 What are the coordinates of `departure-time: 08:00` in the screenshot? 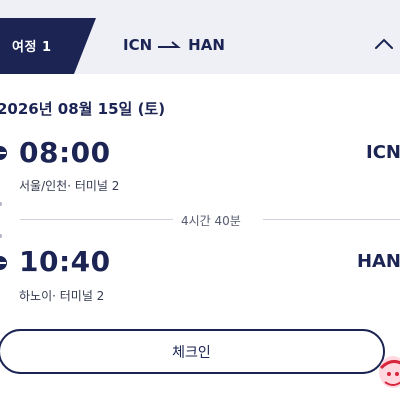 It's located at (65, 152).